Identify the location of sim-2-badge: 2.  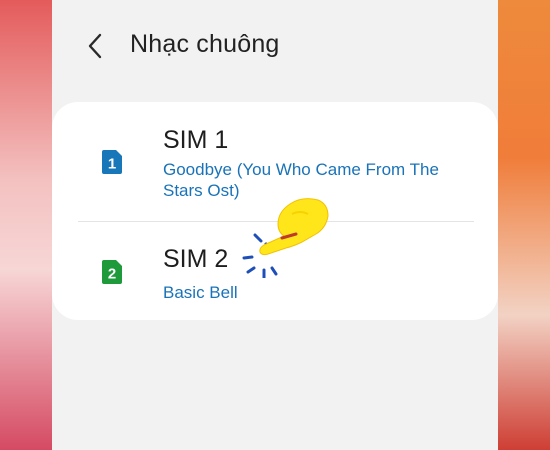
(112, 274).